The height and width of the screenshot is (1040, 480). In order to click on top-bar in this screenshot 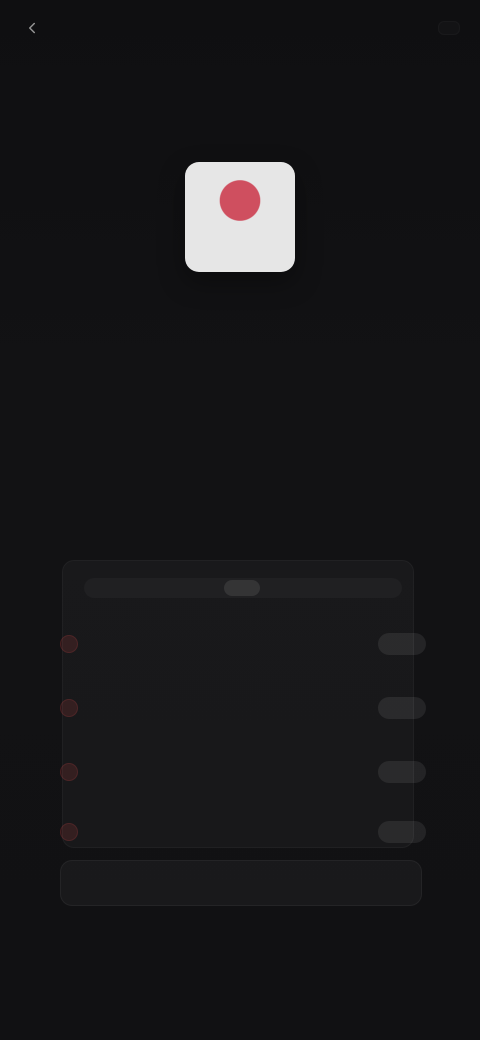, I will do `click(240, 28)`.